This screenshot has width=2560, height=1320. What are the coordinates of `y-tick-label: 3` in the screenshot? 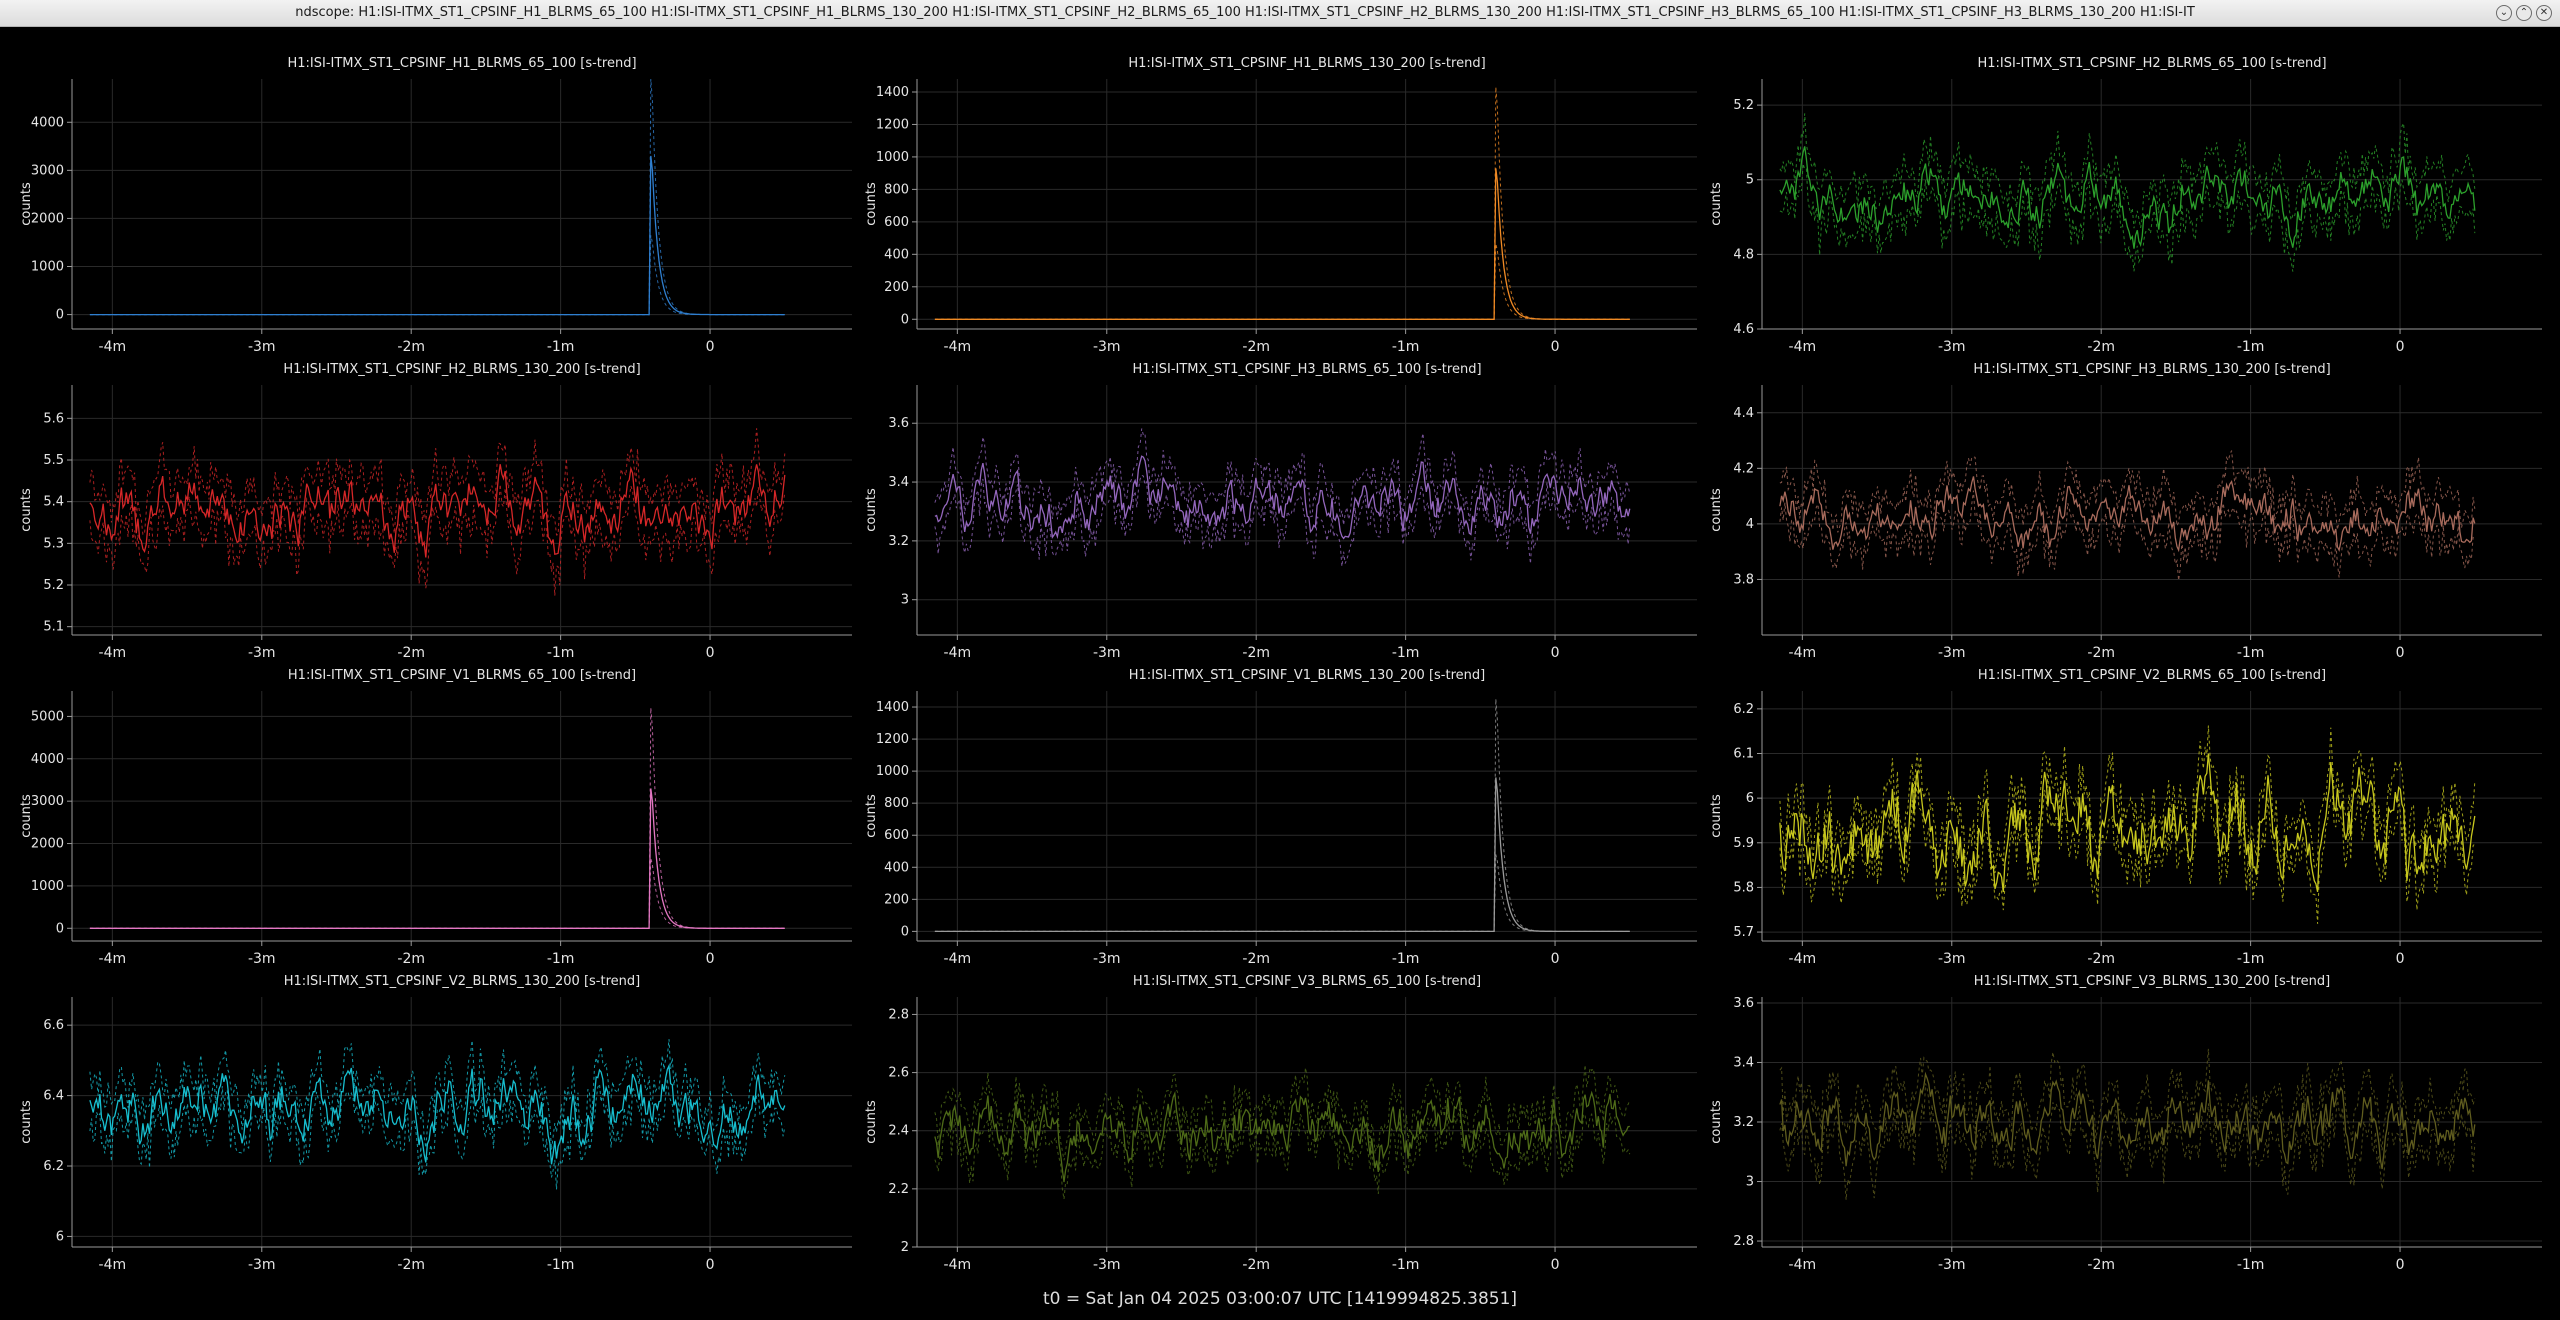 It's located at (1750, 1182).